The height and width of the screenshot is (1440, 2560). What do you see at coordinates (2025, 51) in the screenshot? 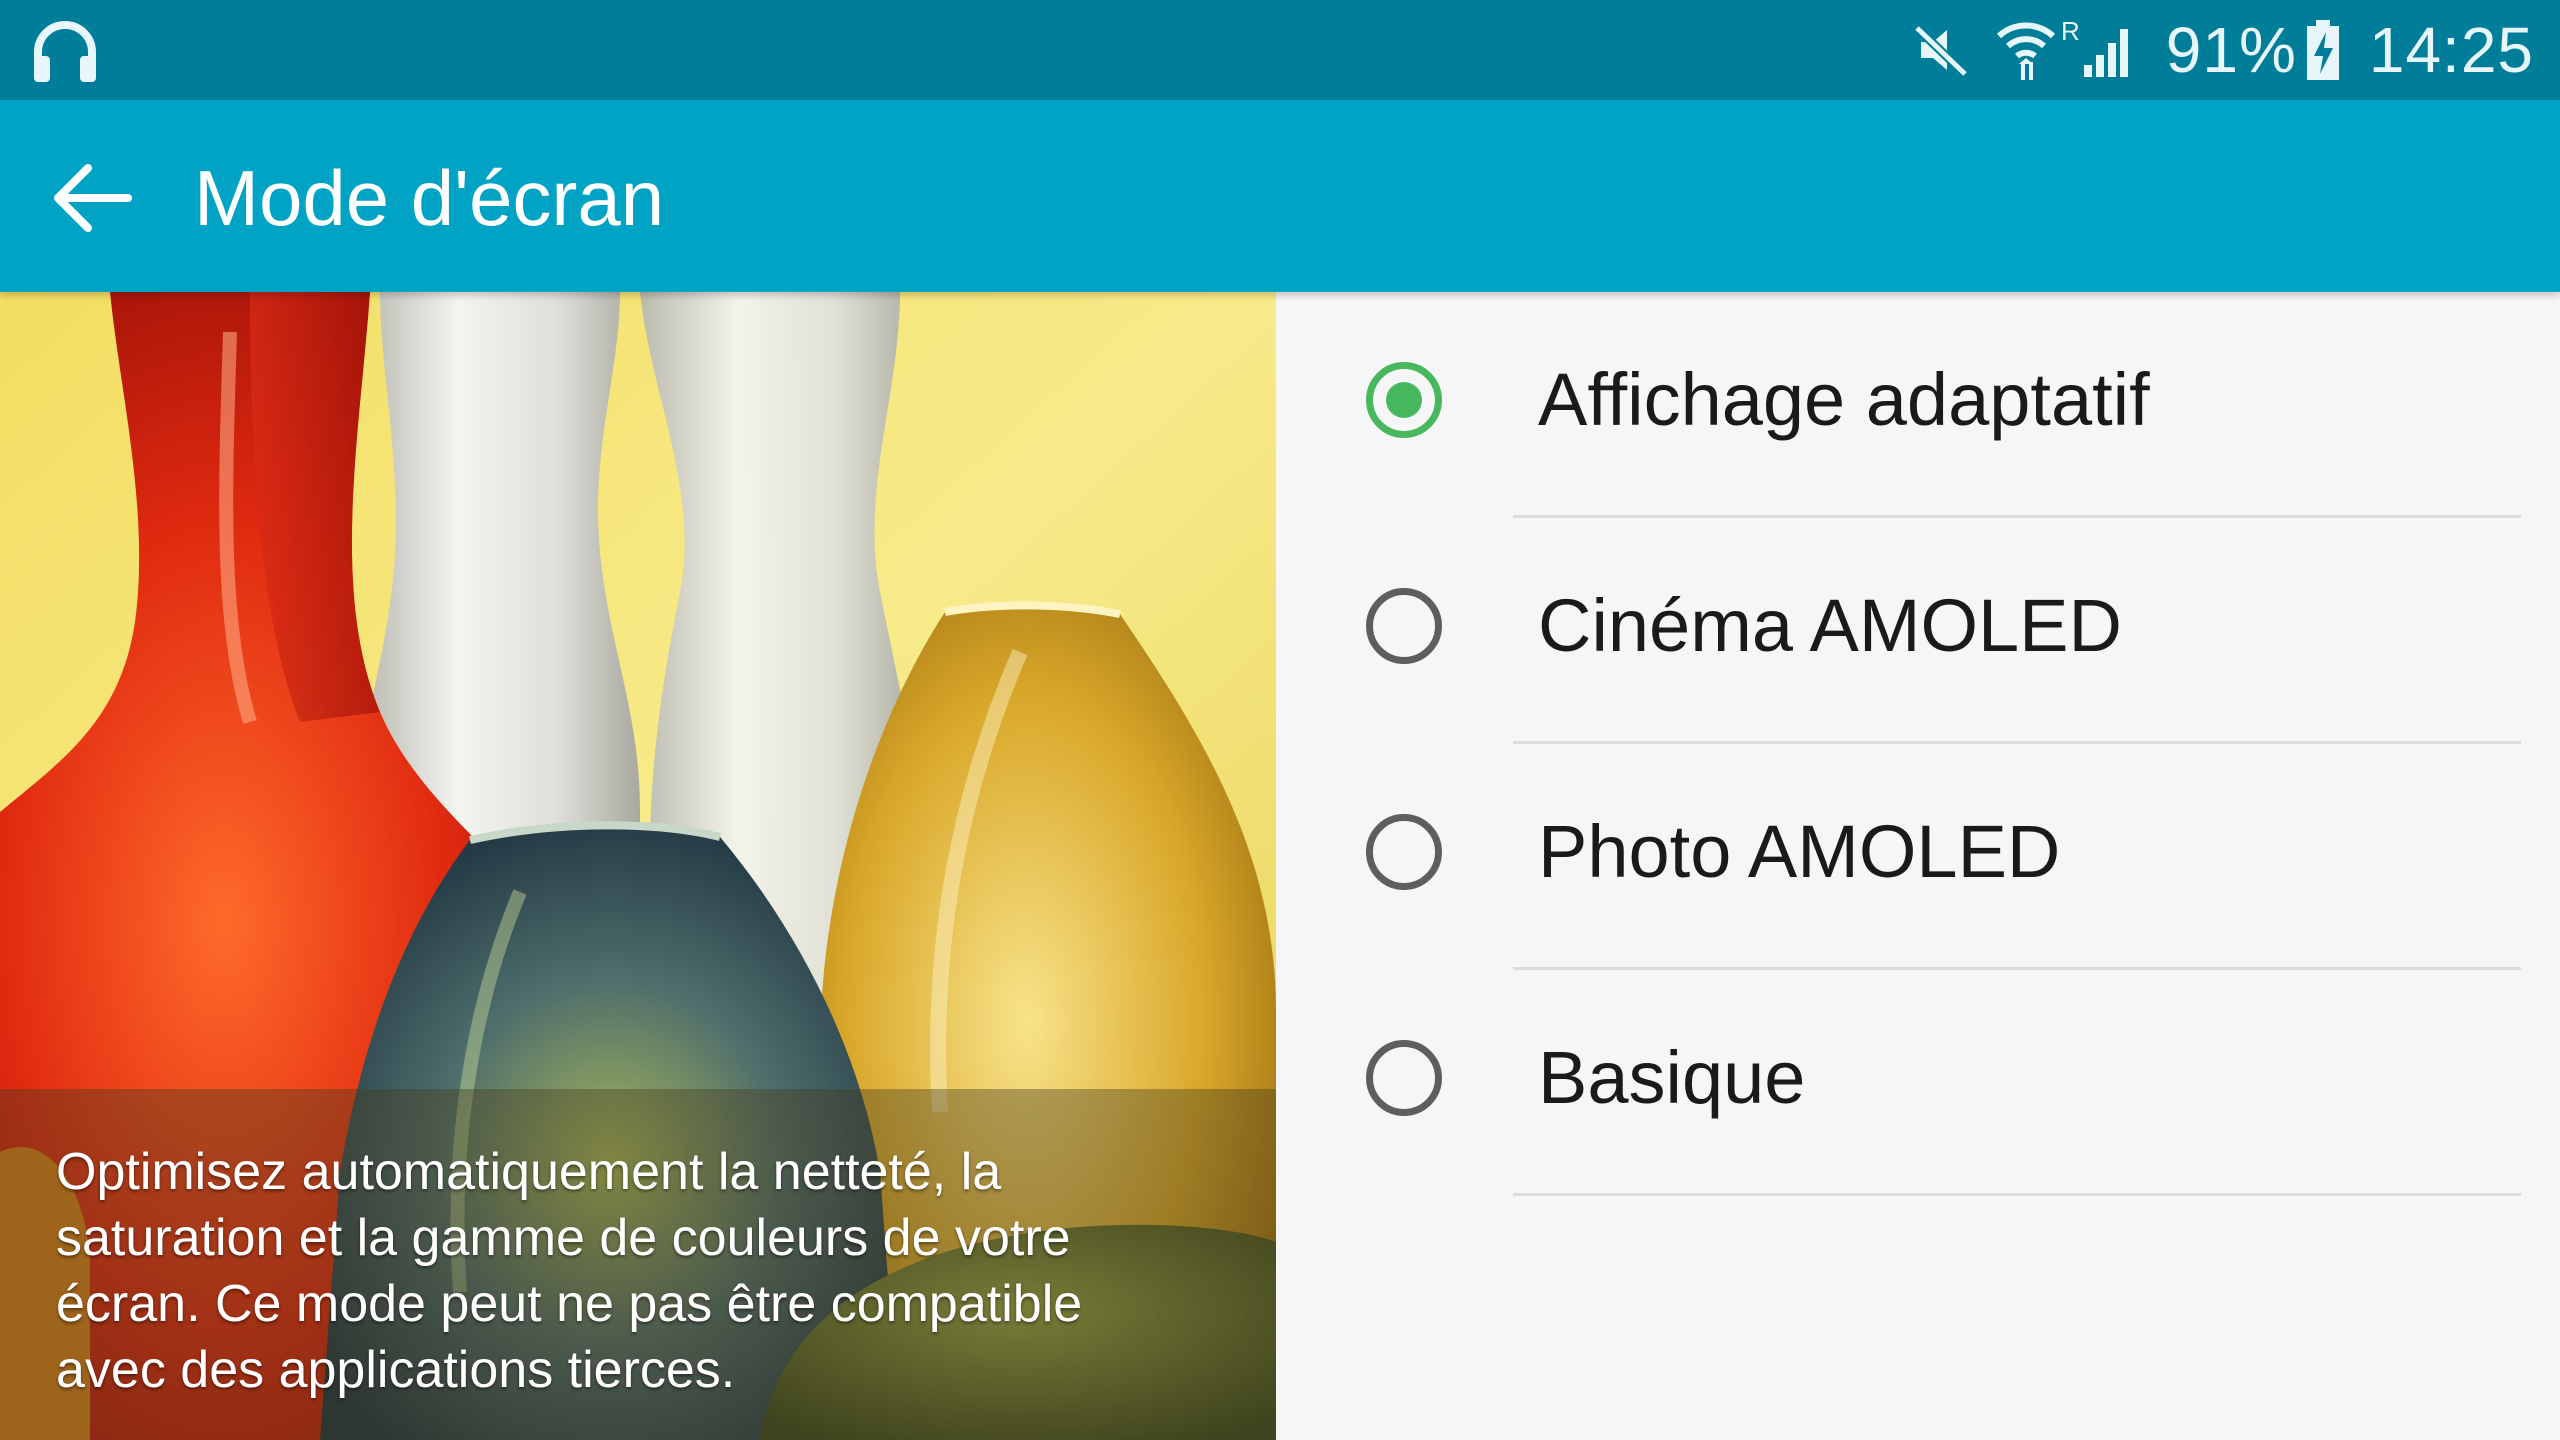
I see `wifi-icon` at bounding box center [2025, 51].